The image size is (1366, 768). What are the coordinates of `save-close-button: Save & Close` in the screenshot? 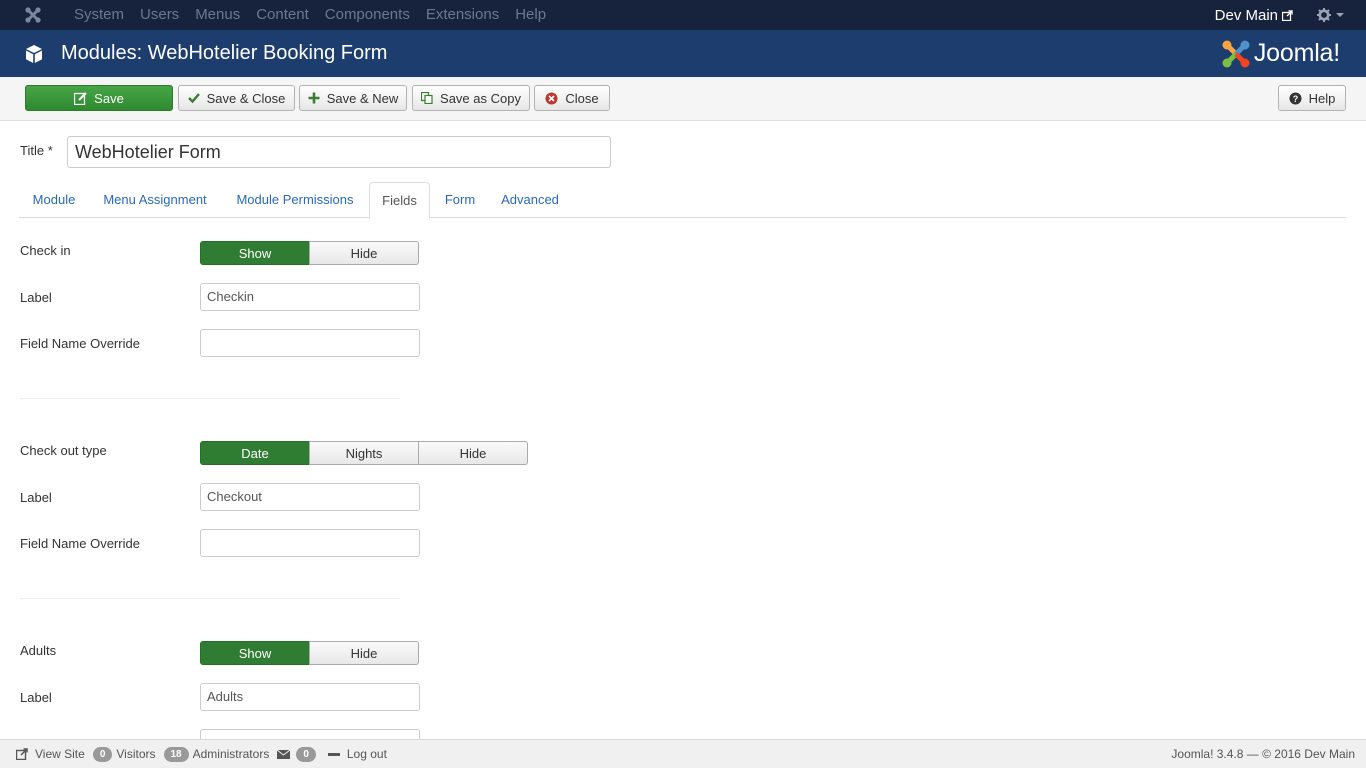 It's located at (236, 98).